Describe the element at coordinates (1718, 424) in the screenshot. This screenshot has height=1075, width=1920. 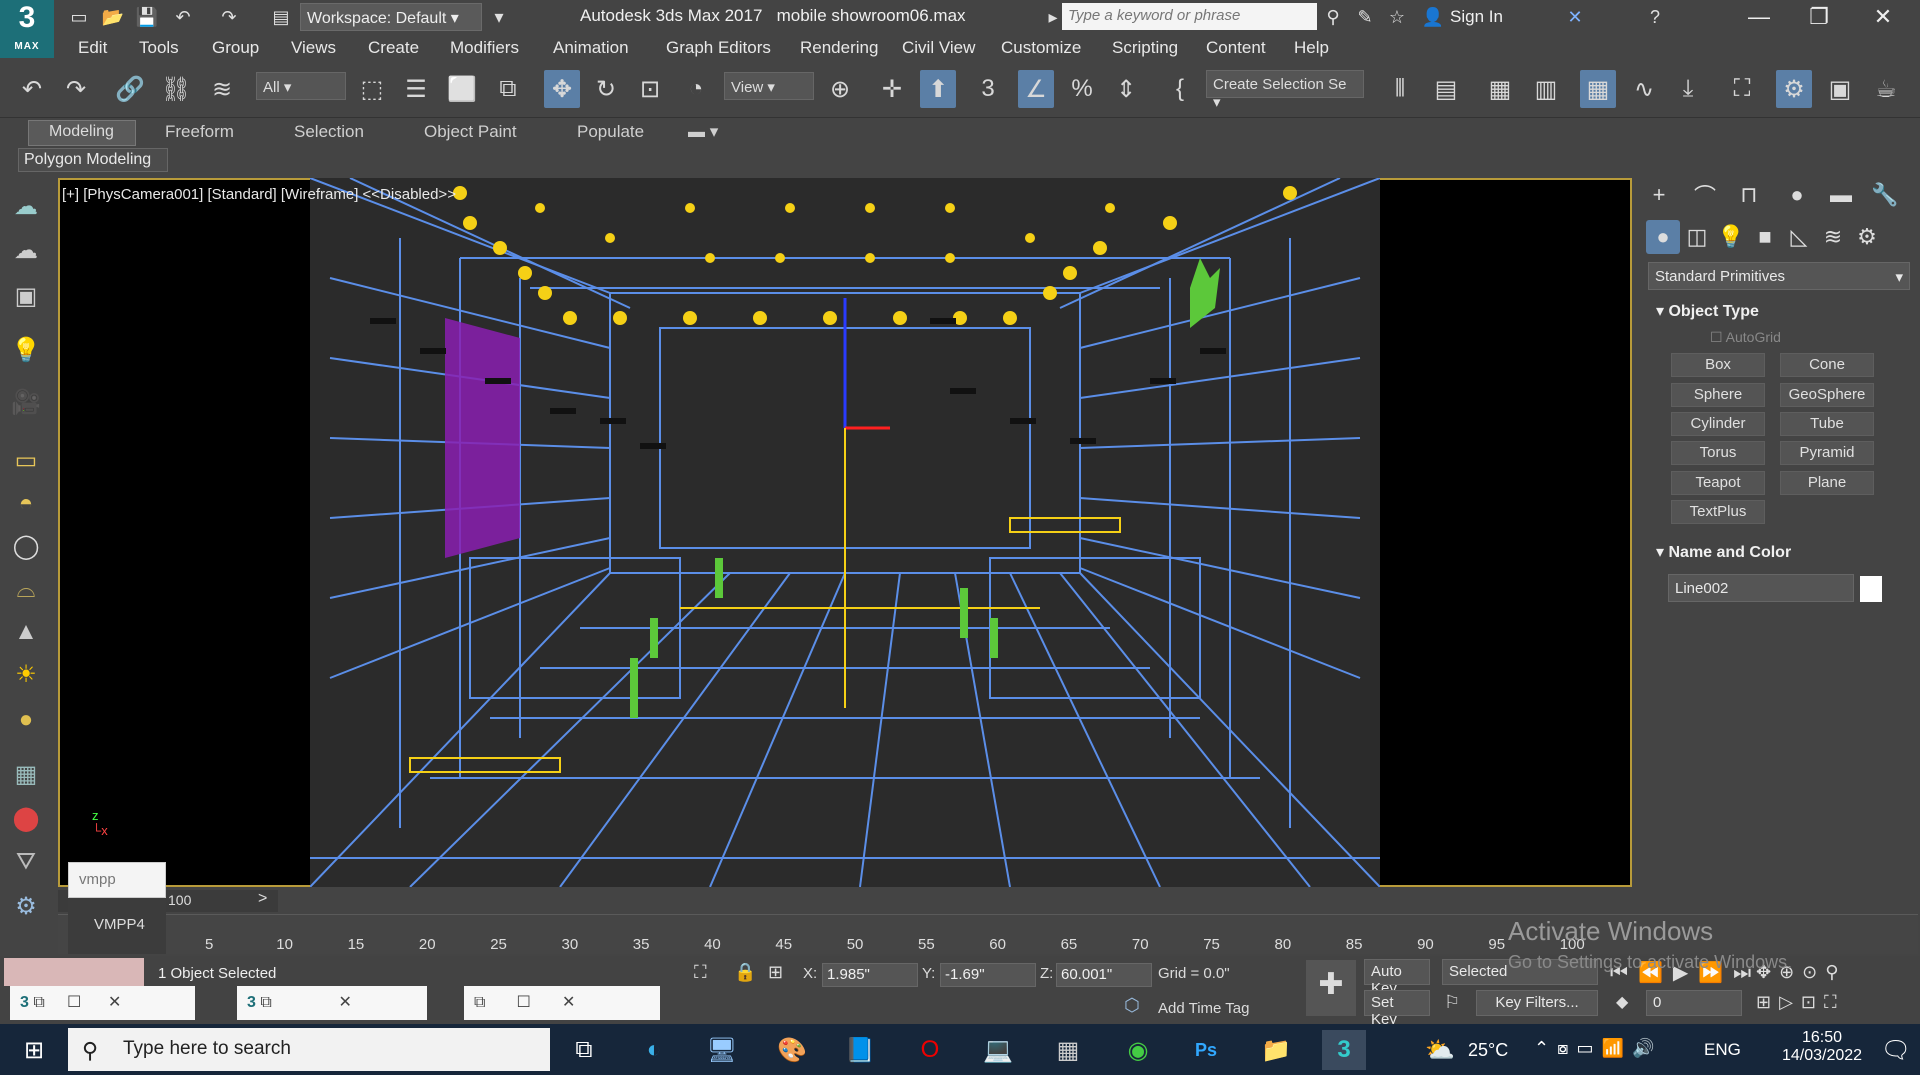
I see `cylinder-button: Cylinder` at that location.